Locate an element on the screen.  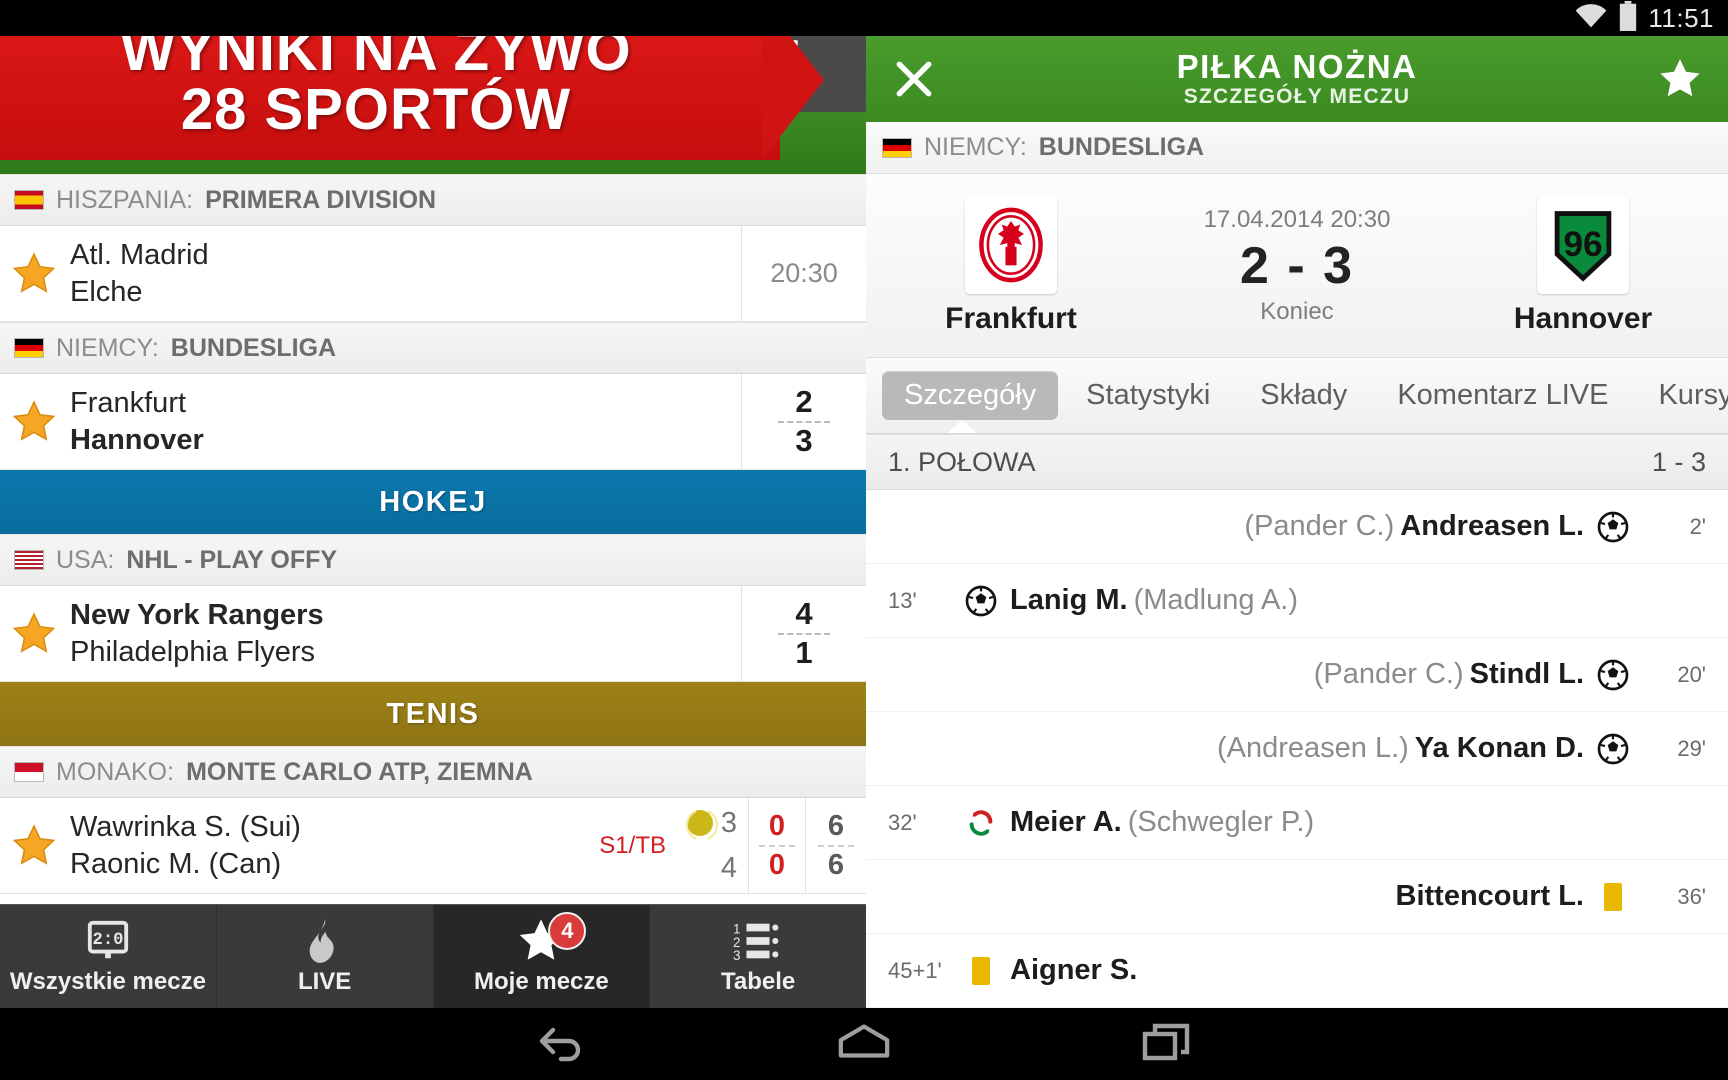
event-player: Stindl L. is located at coordinates (1526, 674).